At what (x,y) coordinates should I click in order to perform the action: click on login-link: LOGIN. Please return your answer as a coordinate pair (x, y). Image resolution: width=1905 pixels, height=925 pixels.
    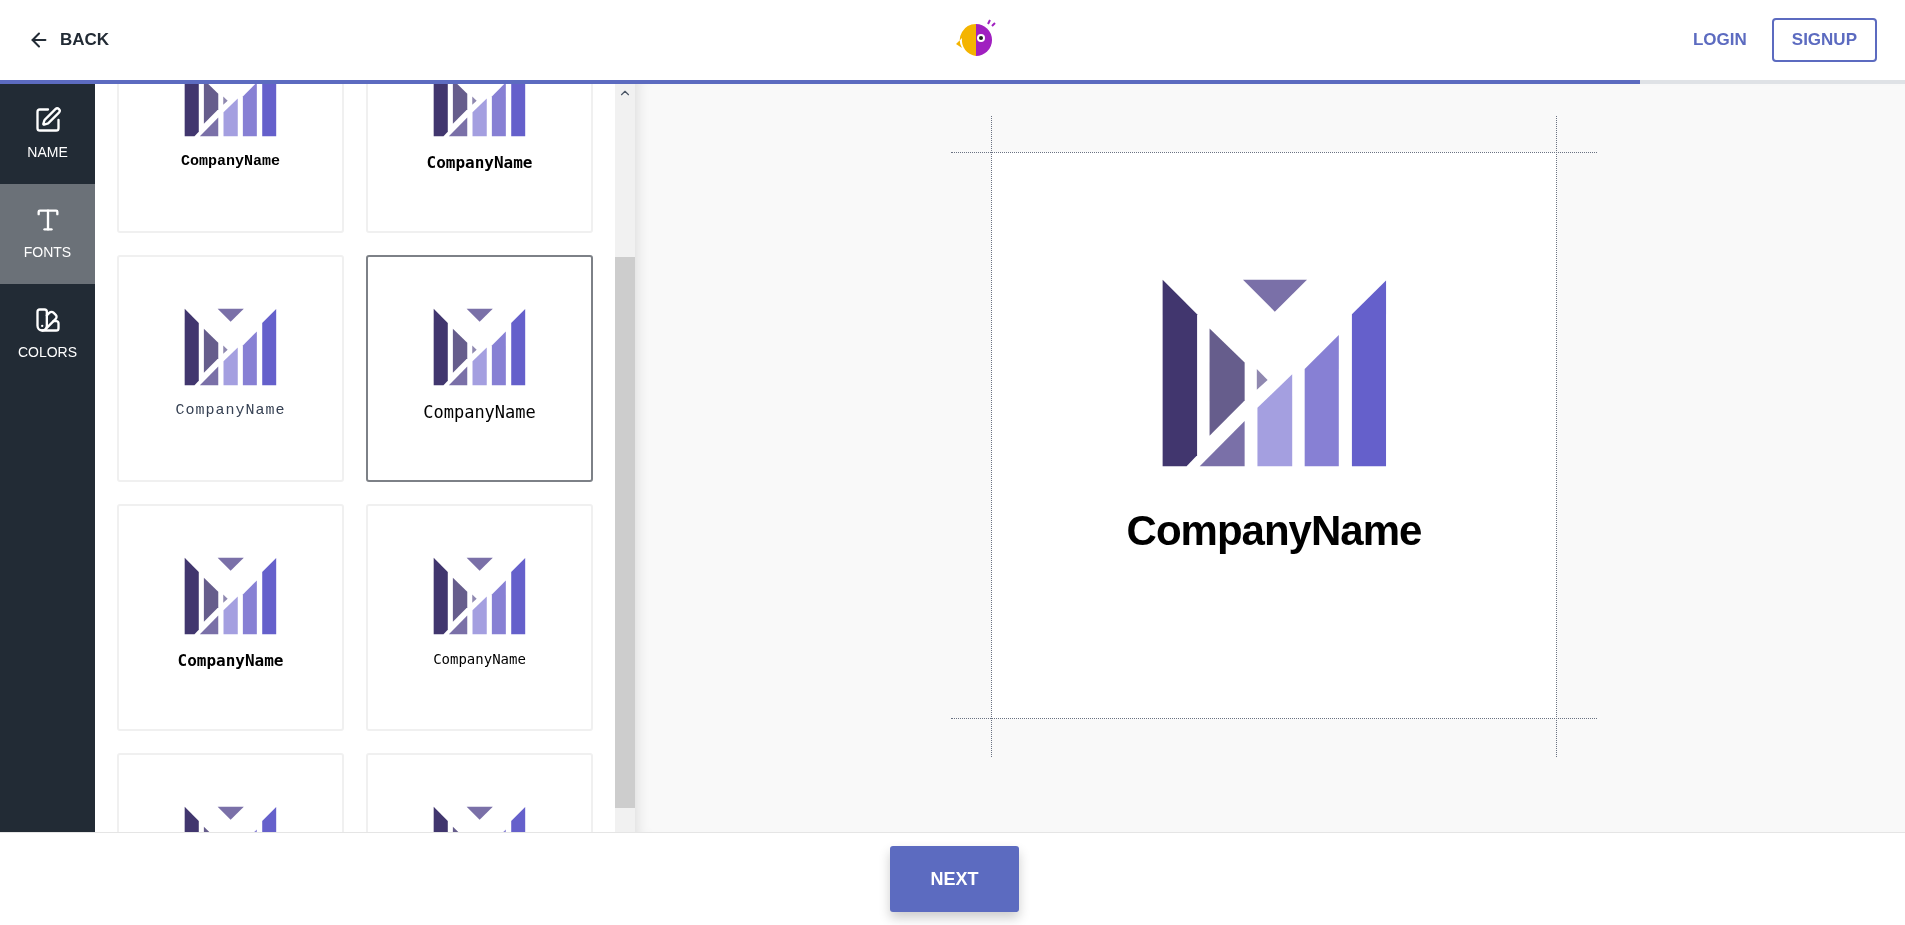
    Looking at the image, I should click on (1719, 40).